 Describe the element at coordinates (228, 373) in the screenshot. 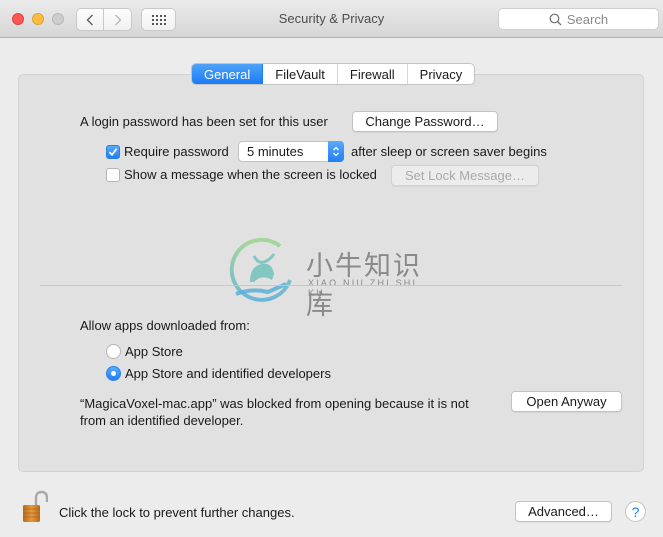

I see `radio-app-store-identified-label: App Store and identified developers` at that location.